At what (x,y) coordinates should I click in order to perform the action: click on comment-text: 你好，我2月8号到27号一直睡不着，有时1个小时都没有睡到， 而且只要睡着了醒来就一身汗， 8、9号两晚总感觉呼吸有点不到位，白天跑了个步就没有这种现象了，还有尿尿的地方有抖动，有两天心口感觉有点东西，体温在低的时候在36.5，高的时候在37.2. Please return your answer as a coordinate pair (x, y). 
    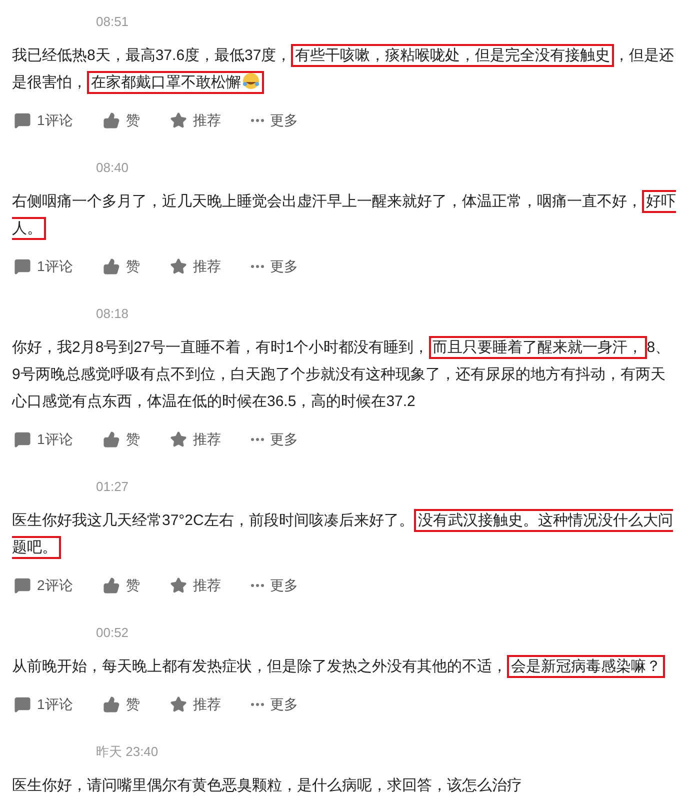
    Looking at the image, I should click on (345, 374).